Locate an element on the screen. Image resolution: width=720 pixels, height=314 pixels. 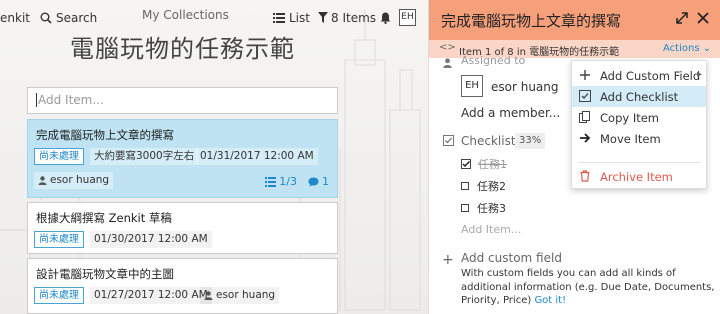
add-custom-field-button: Add custom field is located at coordinates (511, 258).